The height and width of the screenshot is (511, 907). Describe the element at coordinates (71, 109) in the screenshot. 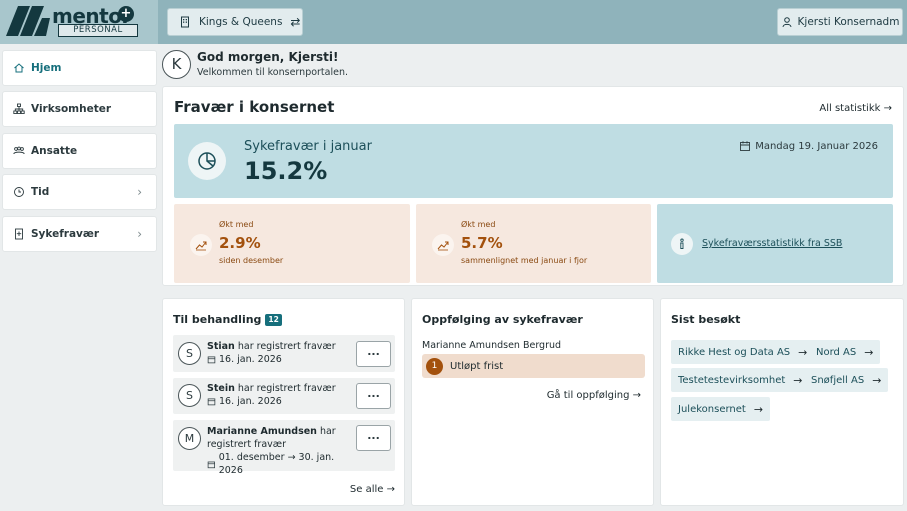

I see `sidebar-item-label: Virksomheter` at that location.